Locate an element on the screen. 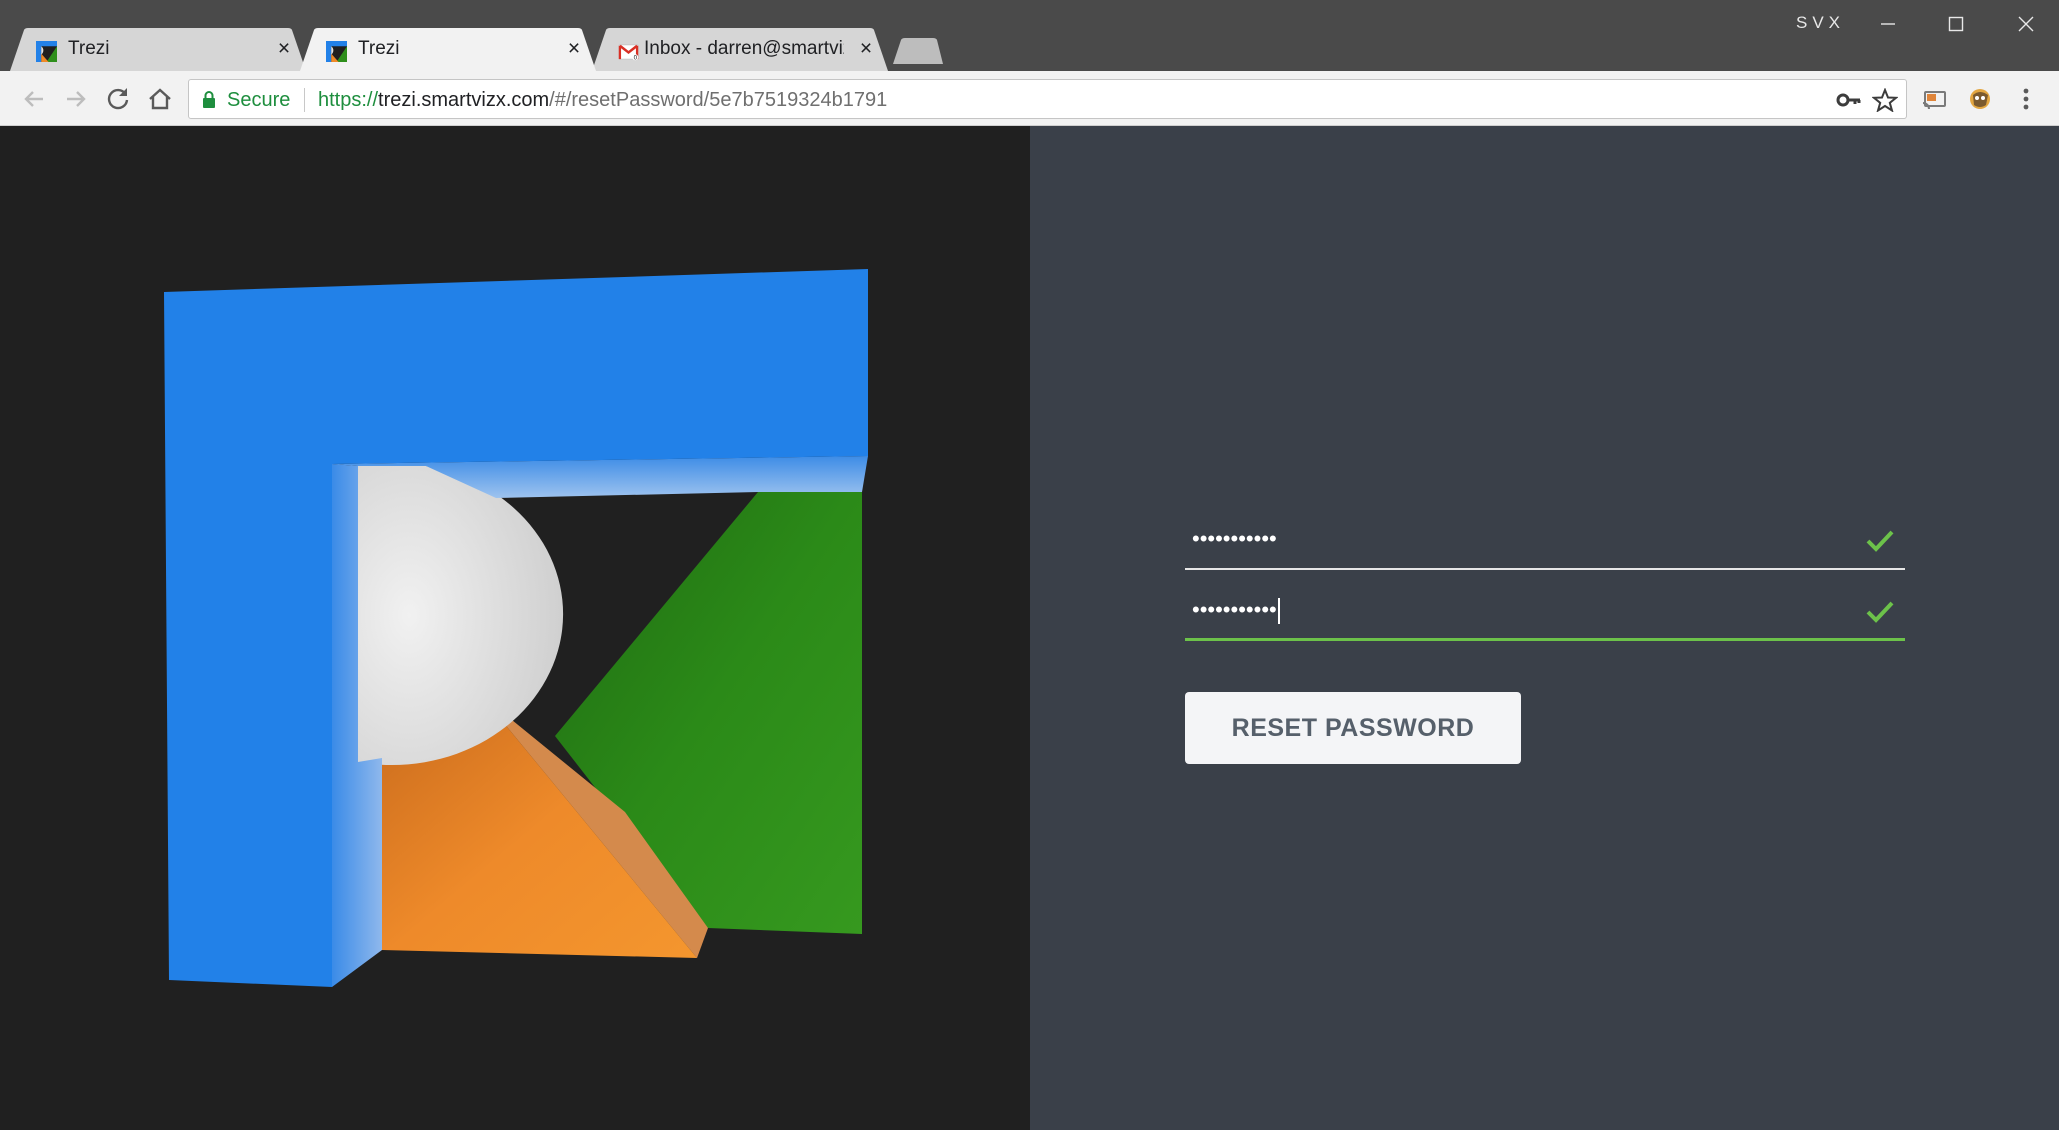  confirm-password-mask: ••••••••••• is located at coordinates (1234, 609).